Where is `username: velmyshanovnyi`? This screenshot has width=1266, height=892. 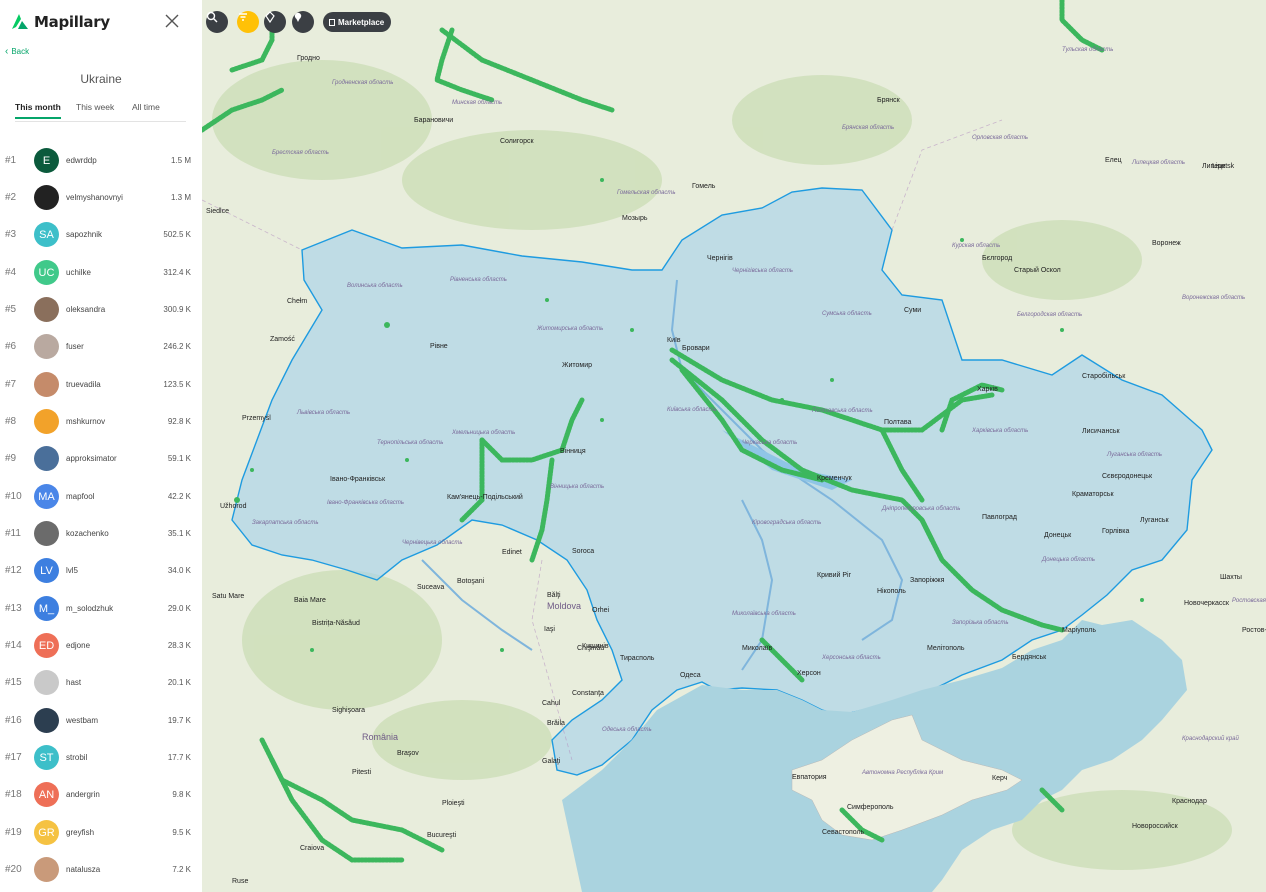
username: velmyshanovnyi is located at coordinates (94, 197).